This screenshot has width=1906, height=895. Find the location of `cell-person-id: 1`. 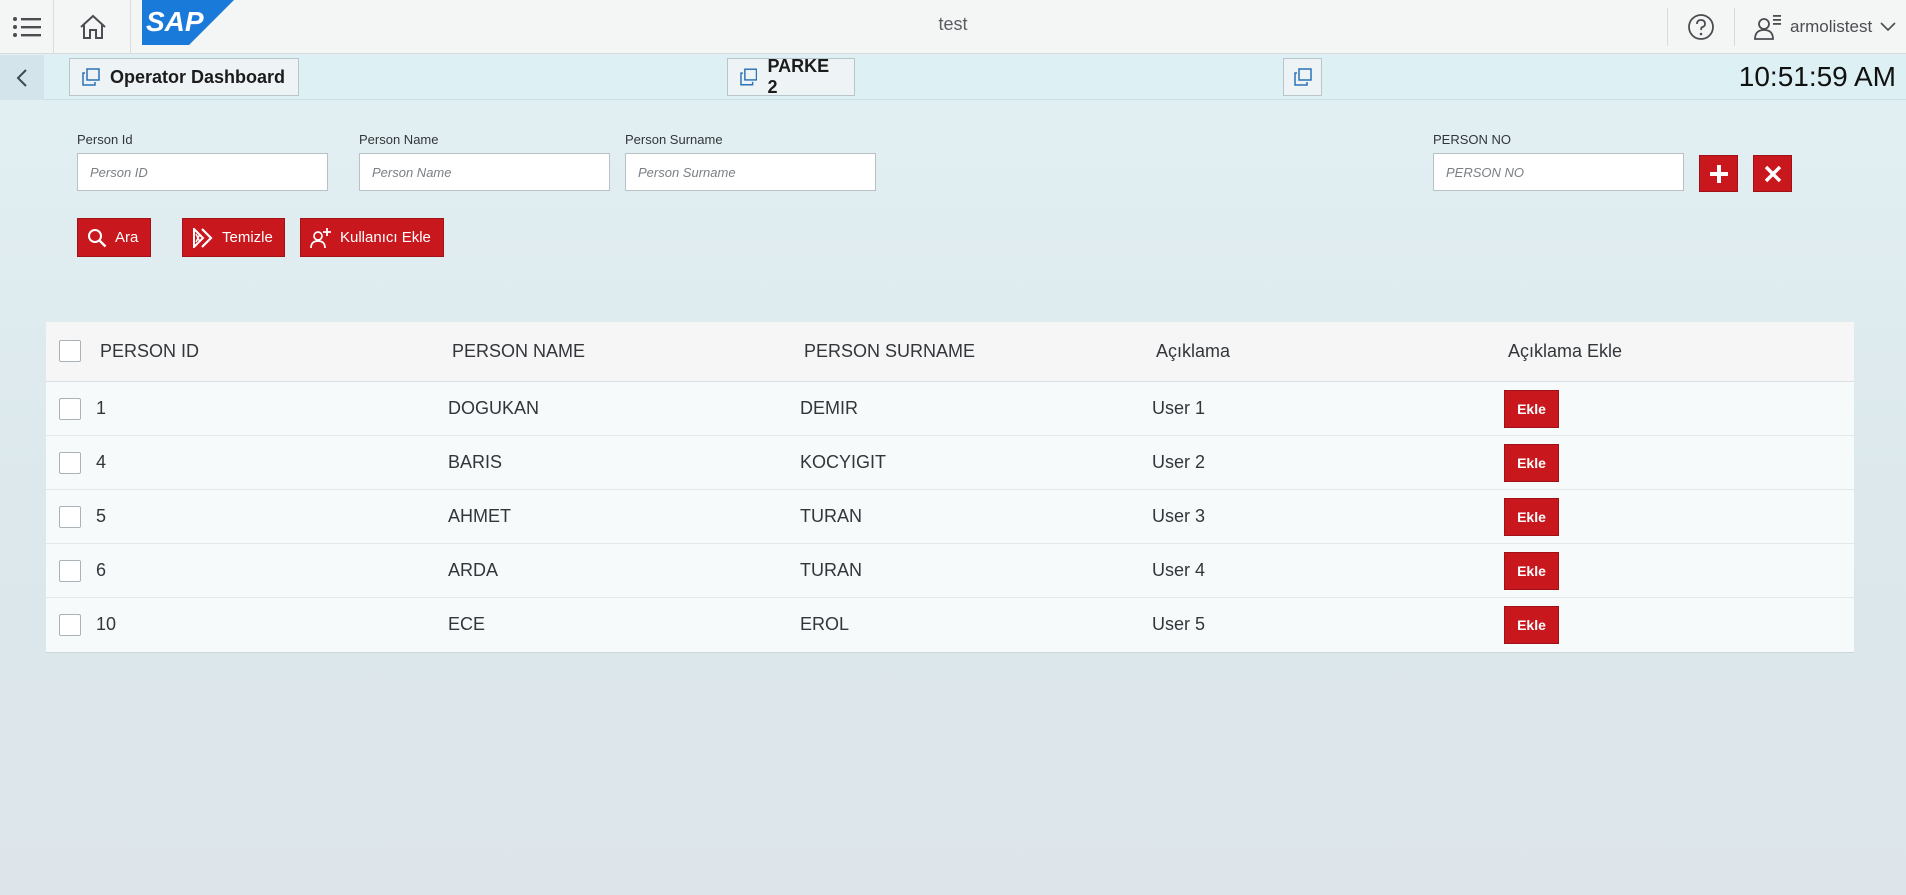

cell-person-id: 1 is located at coordinates (101, 408).